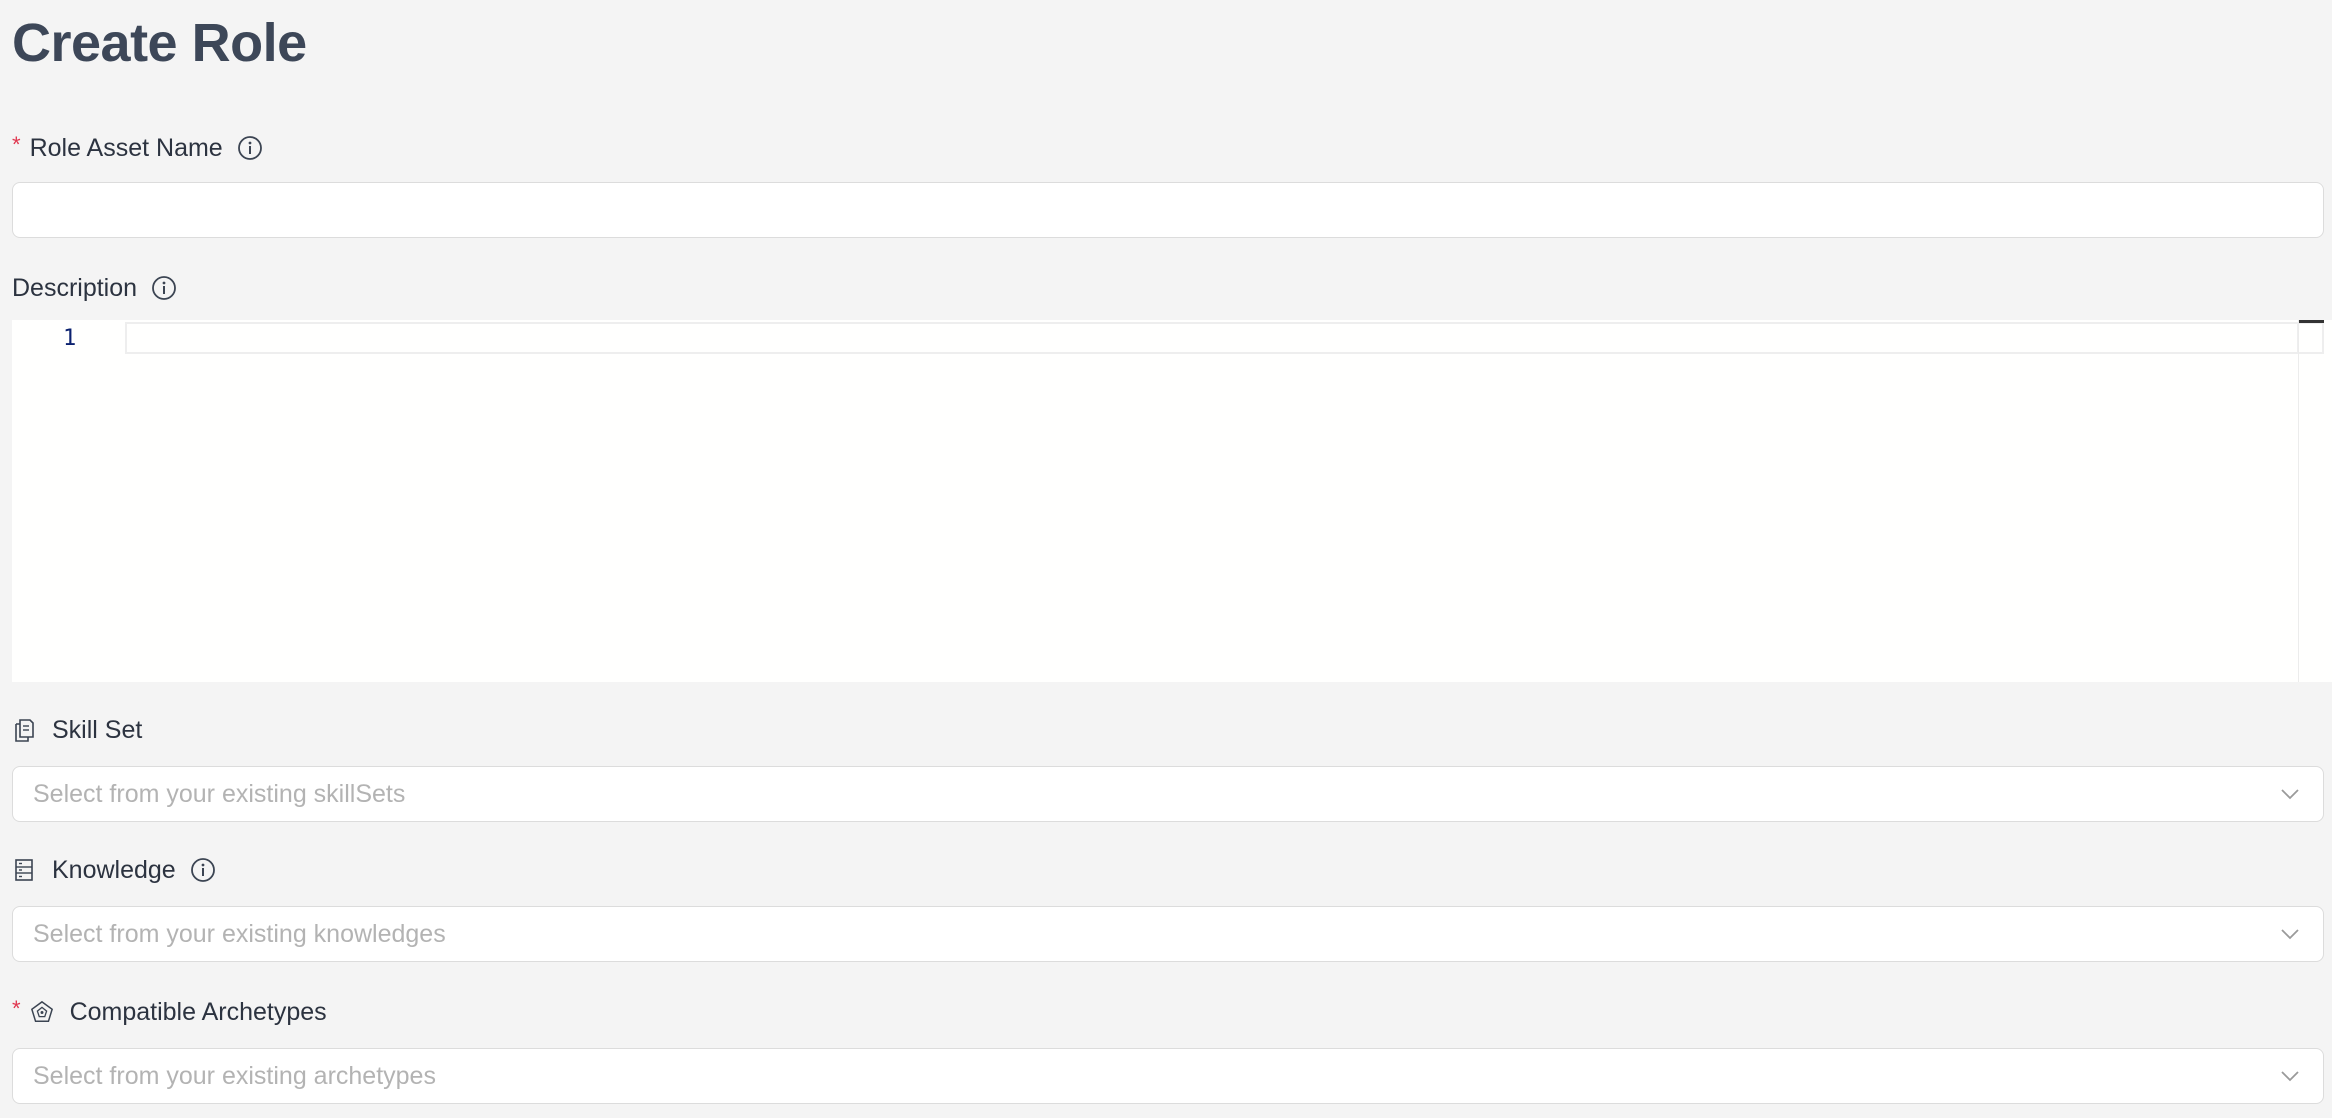  I want to click on copy-documents-icon, so click(24, 730).